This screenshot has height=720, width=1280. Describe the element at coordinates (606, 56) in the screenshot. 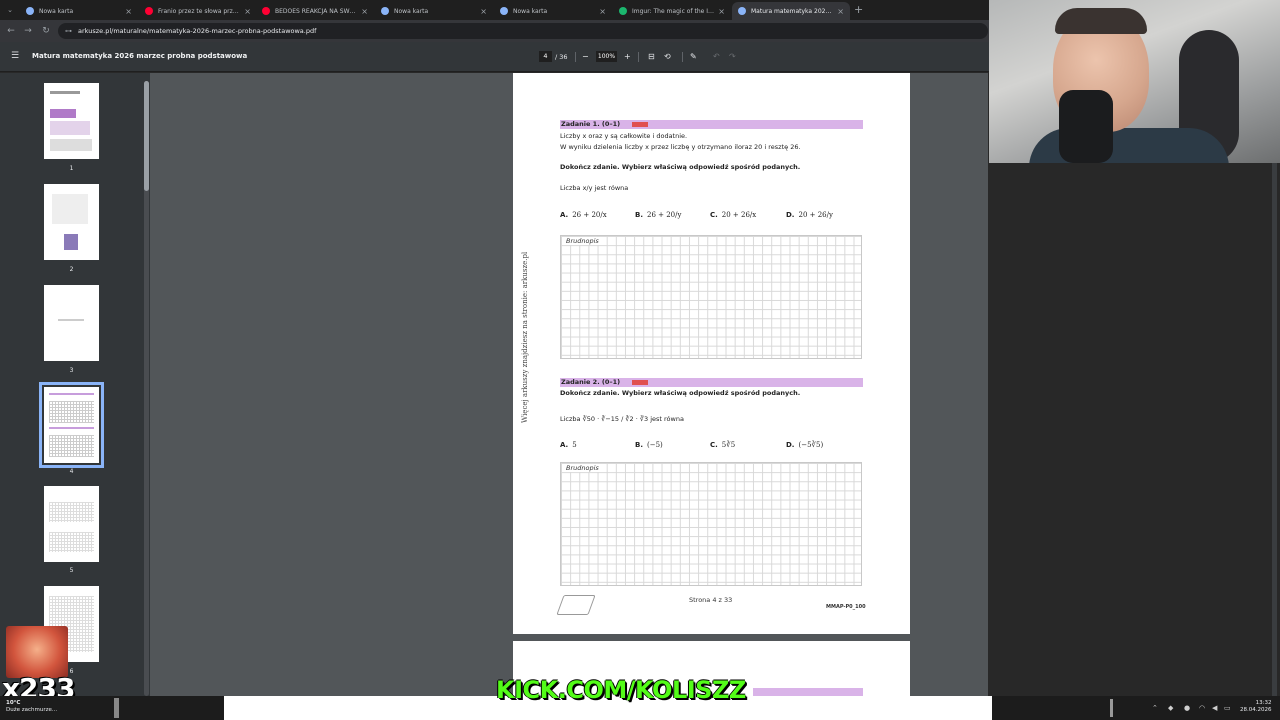

I see `zoom-input: 100%` at that location.